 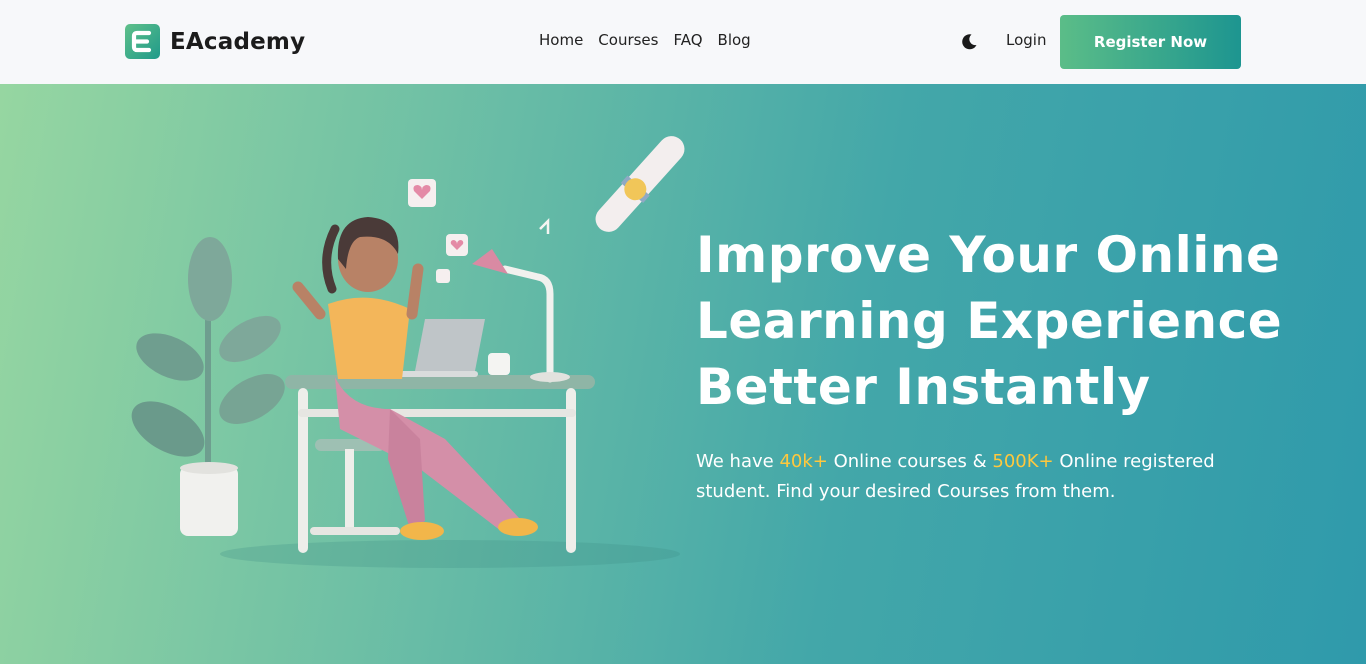 I want to click on e-letter-logo-icon, so click(x=142, y=41).